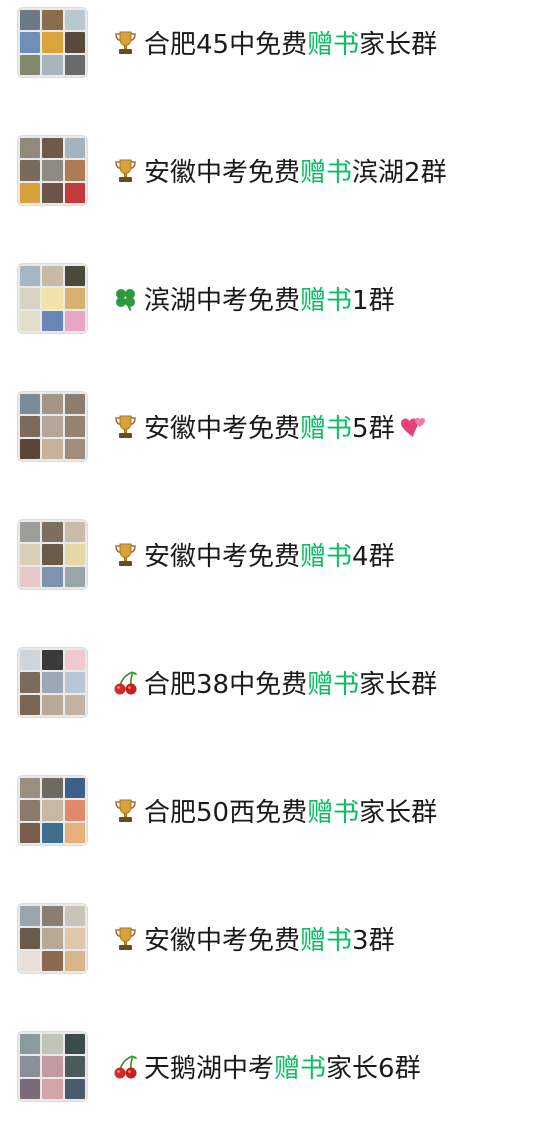 Image resolution: width=534 pixels, height=1131 pixels. I want to click on group-chat-item: 安徽中考免费 赠书 3群, so click(267, 953).